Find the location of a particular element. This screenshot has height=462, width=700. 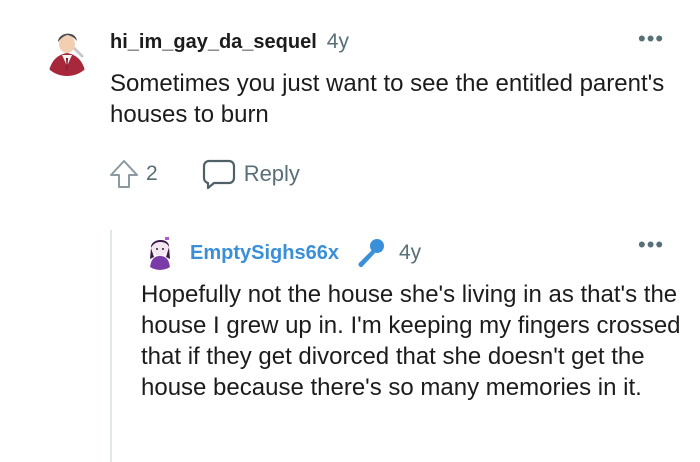

upvote-button is located at coordinates (124, 174).